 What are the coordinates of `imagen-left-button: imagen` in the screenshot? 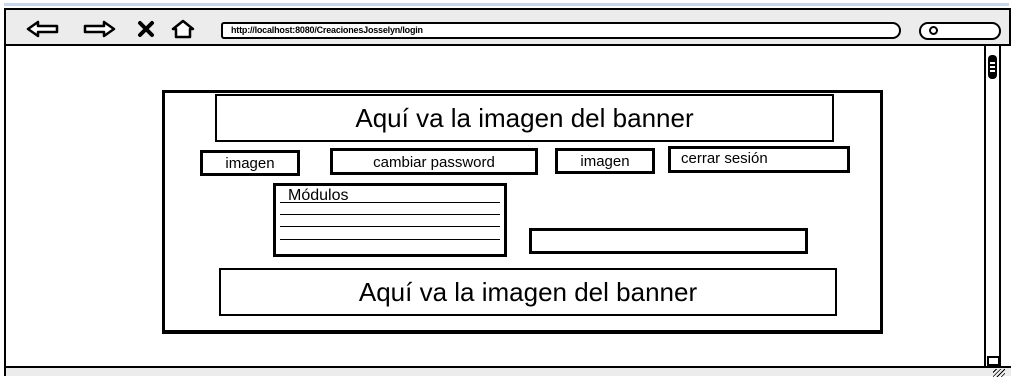 It's located at (250, 163).